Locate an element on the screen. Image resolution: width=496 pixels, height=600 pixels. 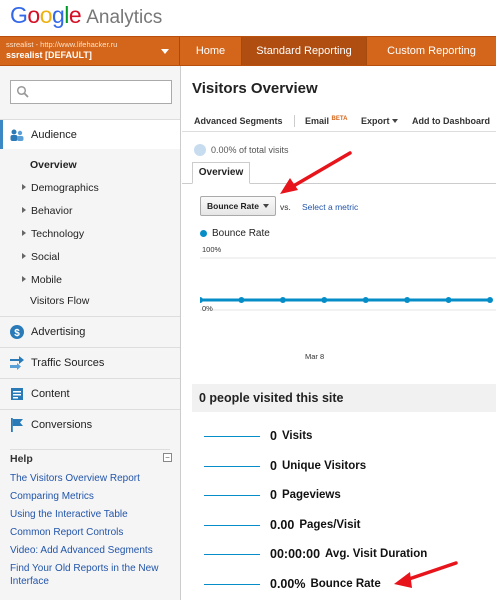
stat-unique-visitors: 0 Unique Visitors is located at coordinates (285, 466).